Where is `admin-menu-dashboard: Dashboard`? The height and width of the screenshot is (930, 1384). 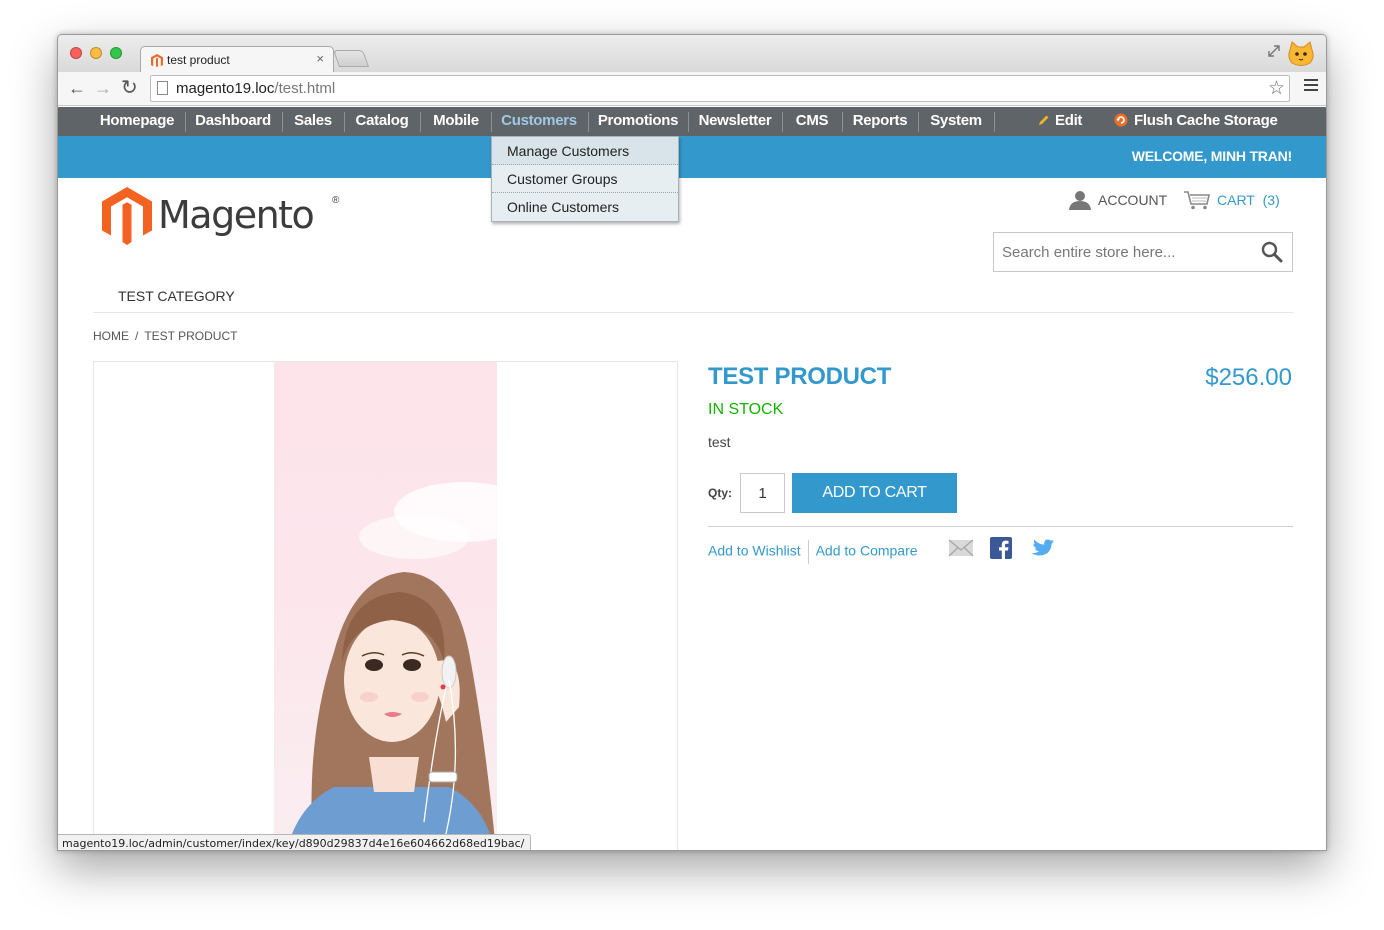
admin-menu-dashboard: Dashboard is located at coordinates (233, 121).